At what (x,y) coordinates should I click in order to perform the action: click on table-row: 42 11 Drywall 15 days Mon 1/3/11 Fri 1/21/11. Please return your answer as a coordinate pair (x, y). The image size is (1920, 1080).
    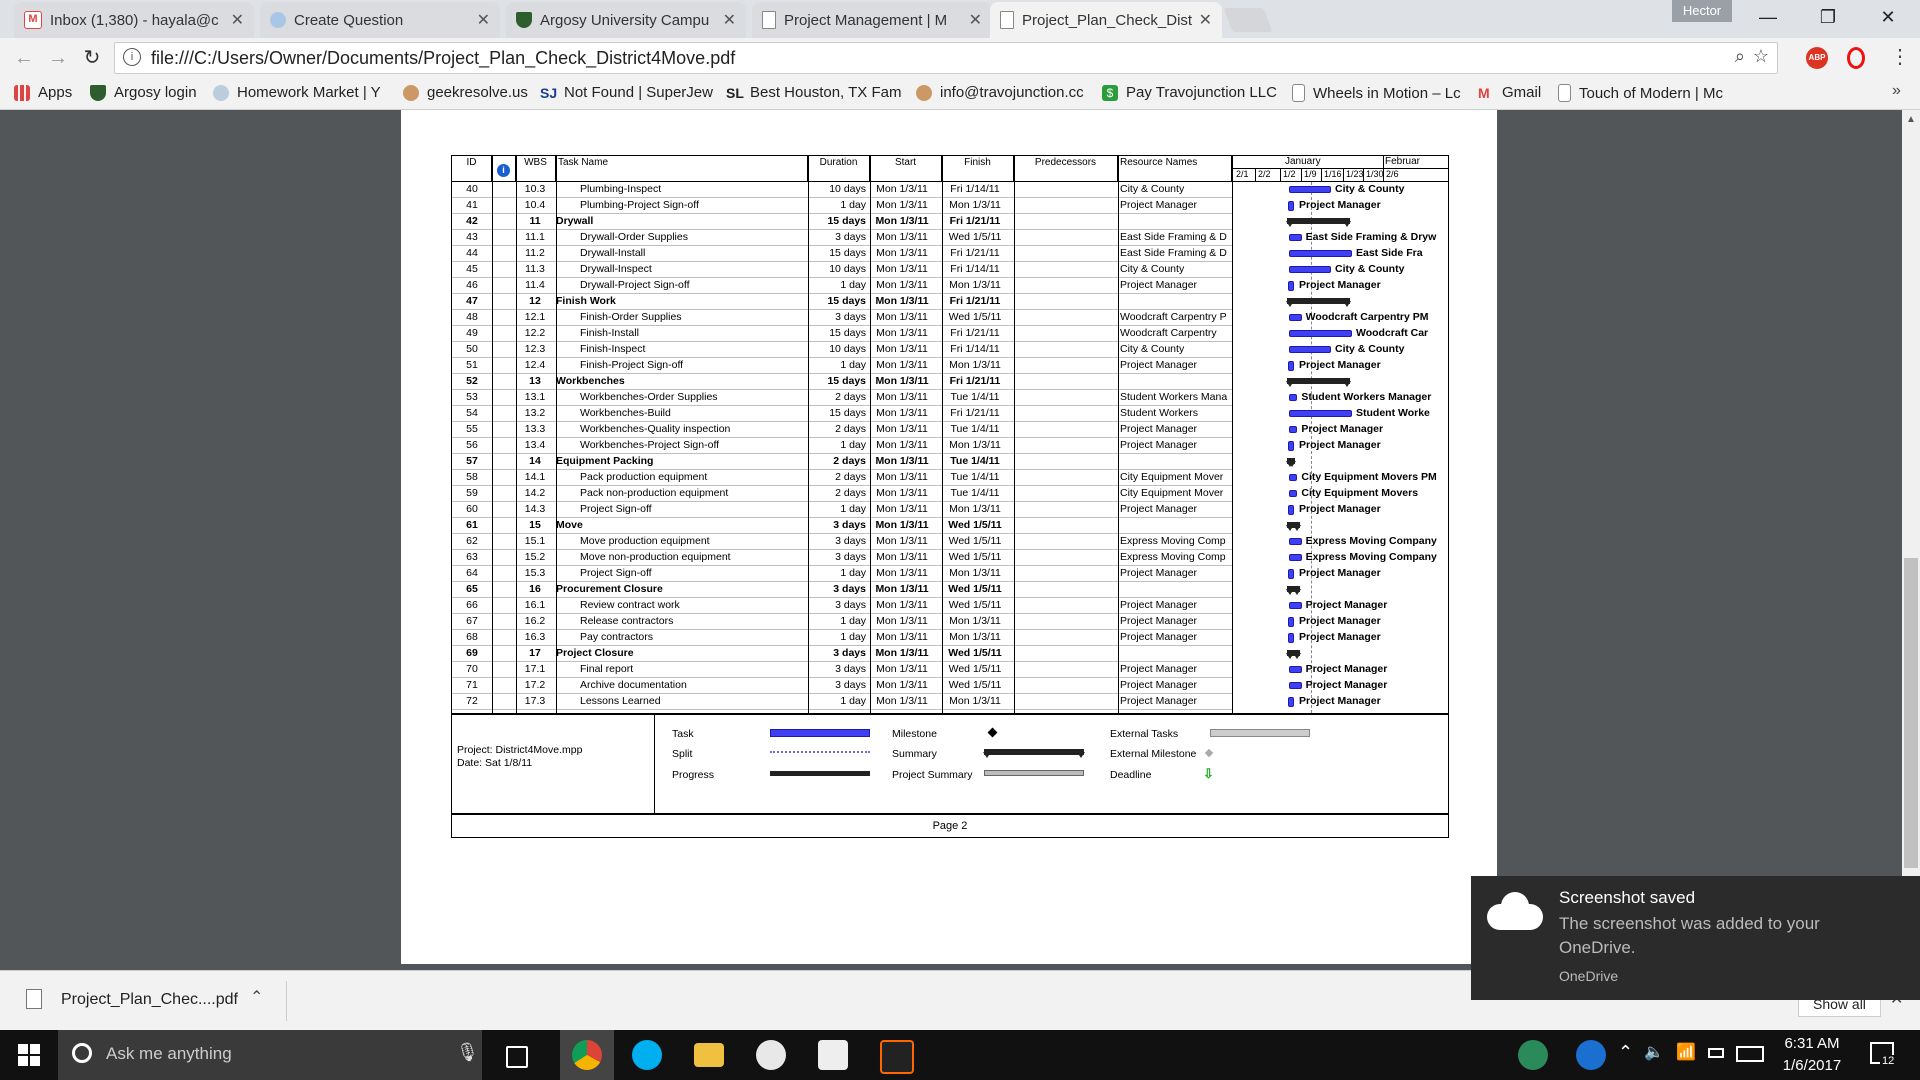
    Looking at the image, I should click on (842, 222).